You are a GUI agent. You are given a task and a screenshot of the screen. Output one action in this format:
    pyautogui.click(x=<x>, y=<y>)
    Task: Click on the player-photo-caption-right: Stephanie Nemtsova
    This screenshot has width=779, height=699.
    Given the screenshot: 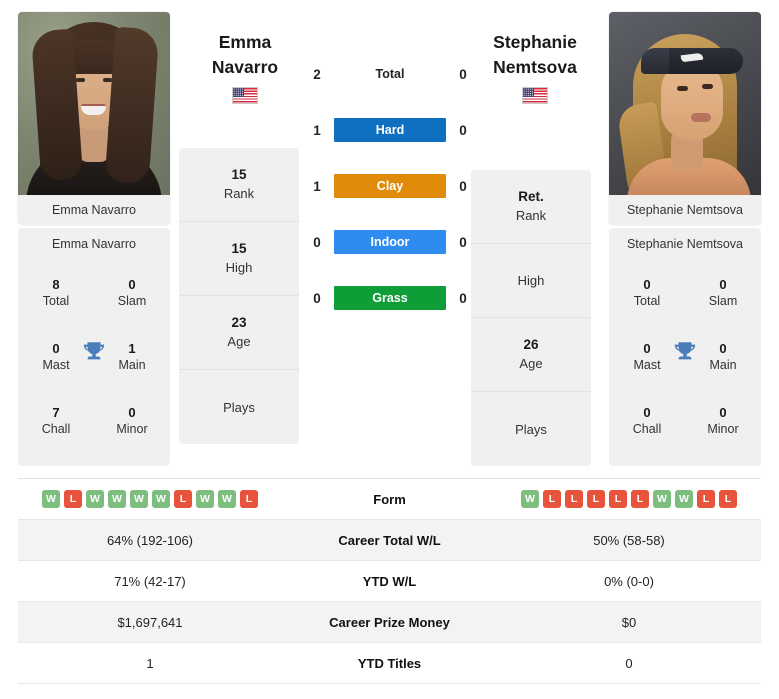 What is the action you would take?
    pyautogui.click(x=685, y=210)
    